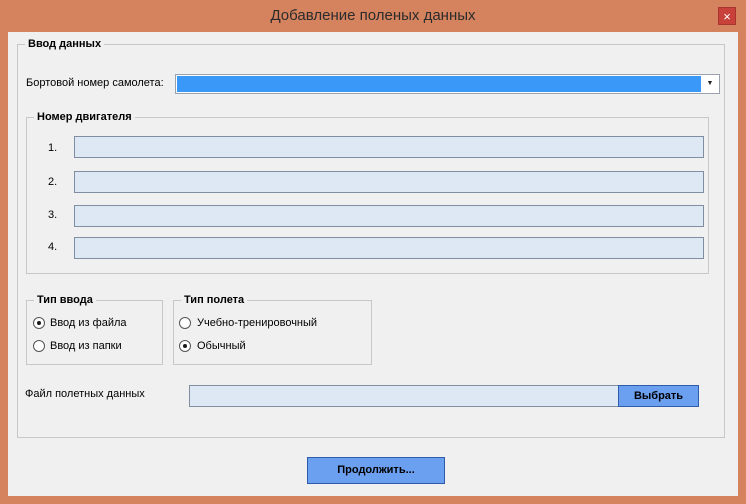  What do you see at coordinates (39, 323) in the screenshot?
I see `radio-input-from-file` at bounding box center [39, 323].